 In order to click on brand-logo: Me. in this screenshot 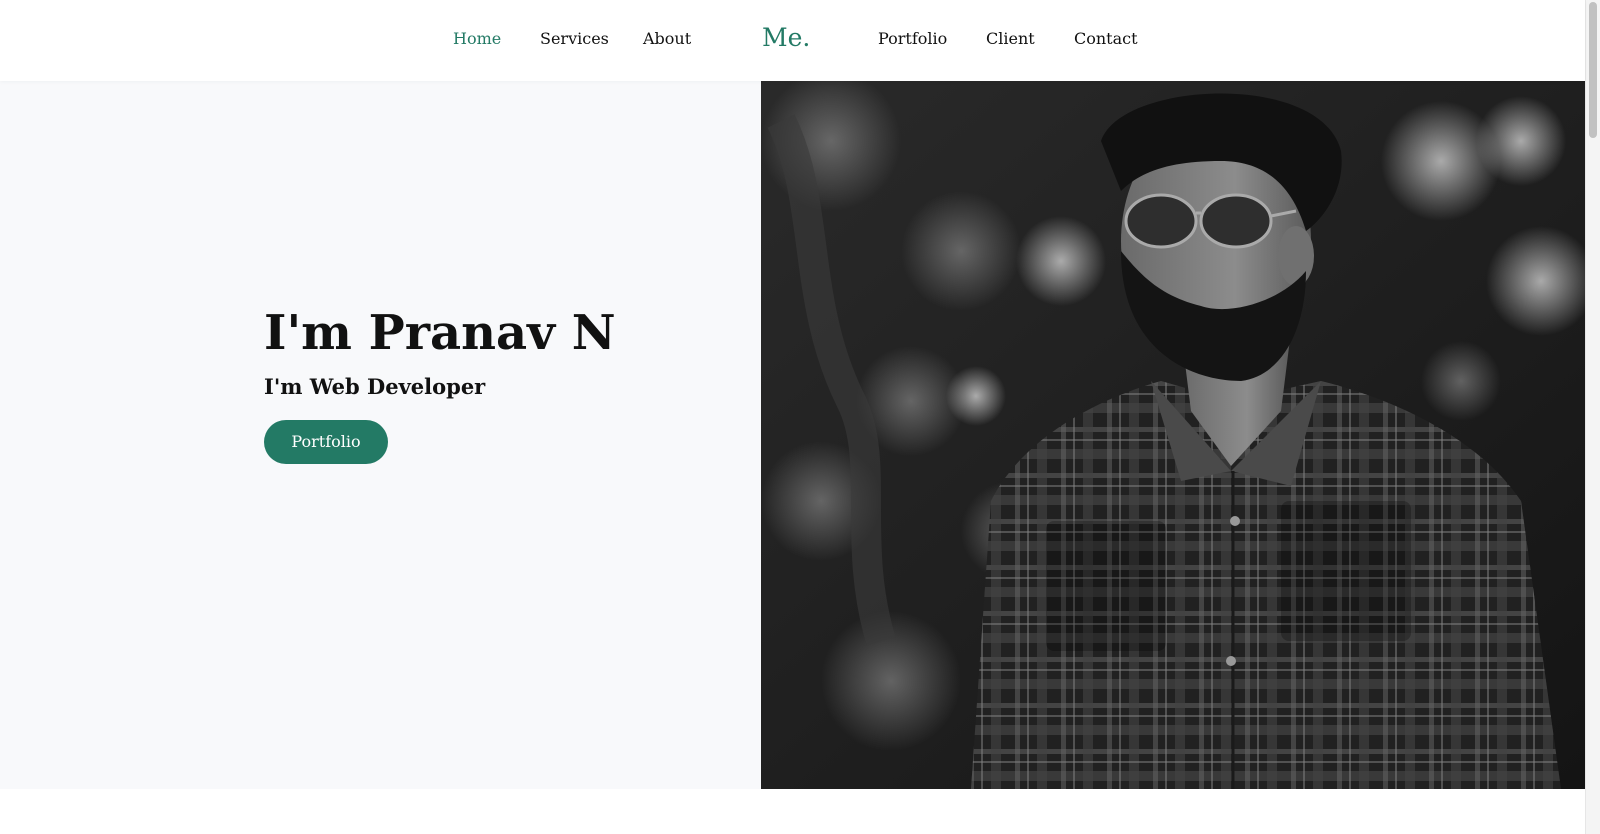, I will do `click(786, 38)`.